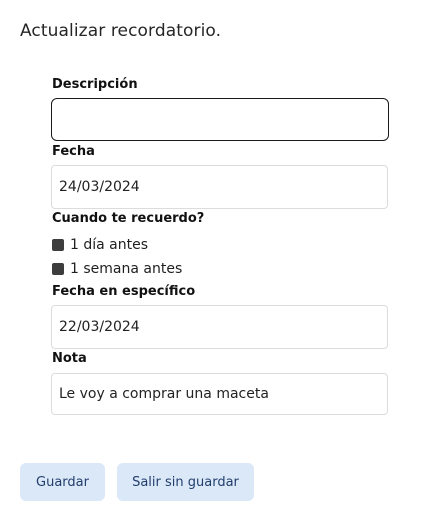 The image size is (440, 521). Describe the element at coordinates (185, 482) in the screenshot. I see `exit-without-saving-button: Salir sin guardar` at that location.